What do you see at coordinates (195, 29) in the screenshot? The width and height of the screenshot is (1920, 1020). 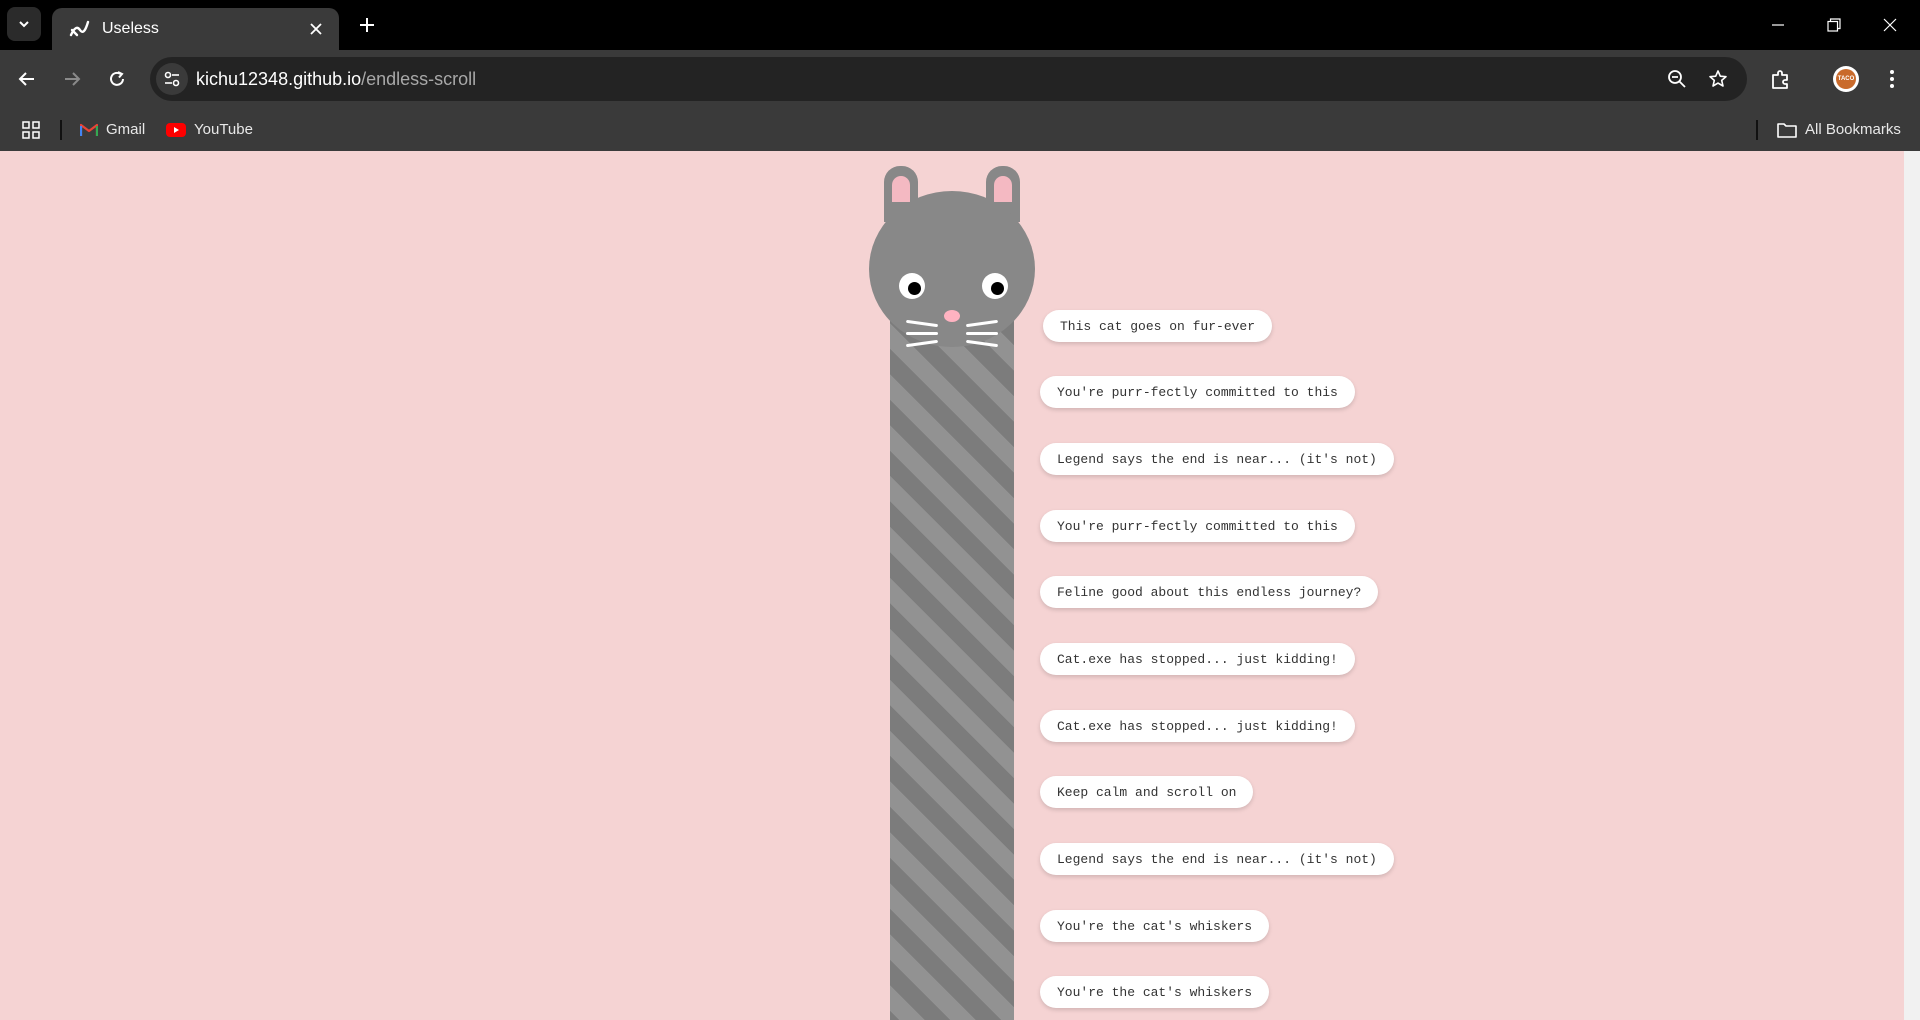 I see `active-tab: Useless` at bounding box center [195, 29].